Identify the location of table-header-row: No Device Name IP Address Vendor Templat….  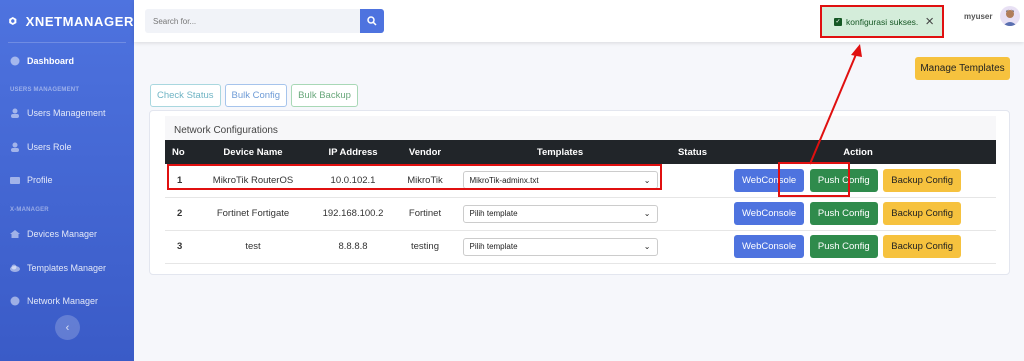
(580, 152).